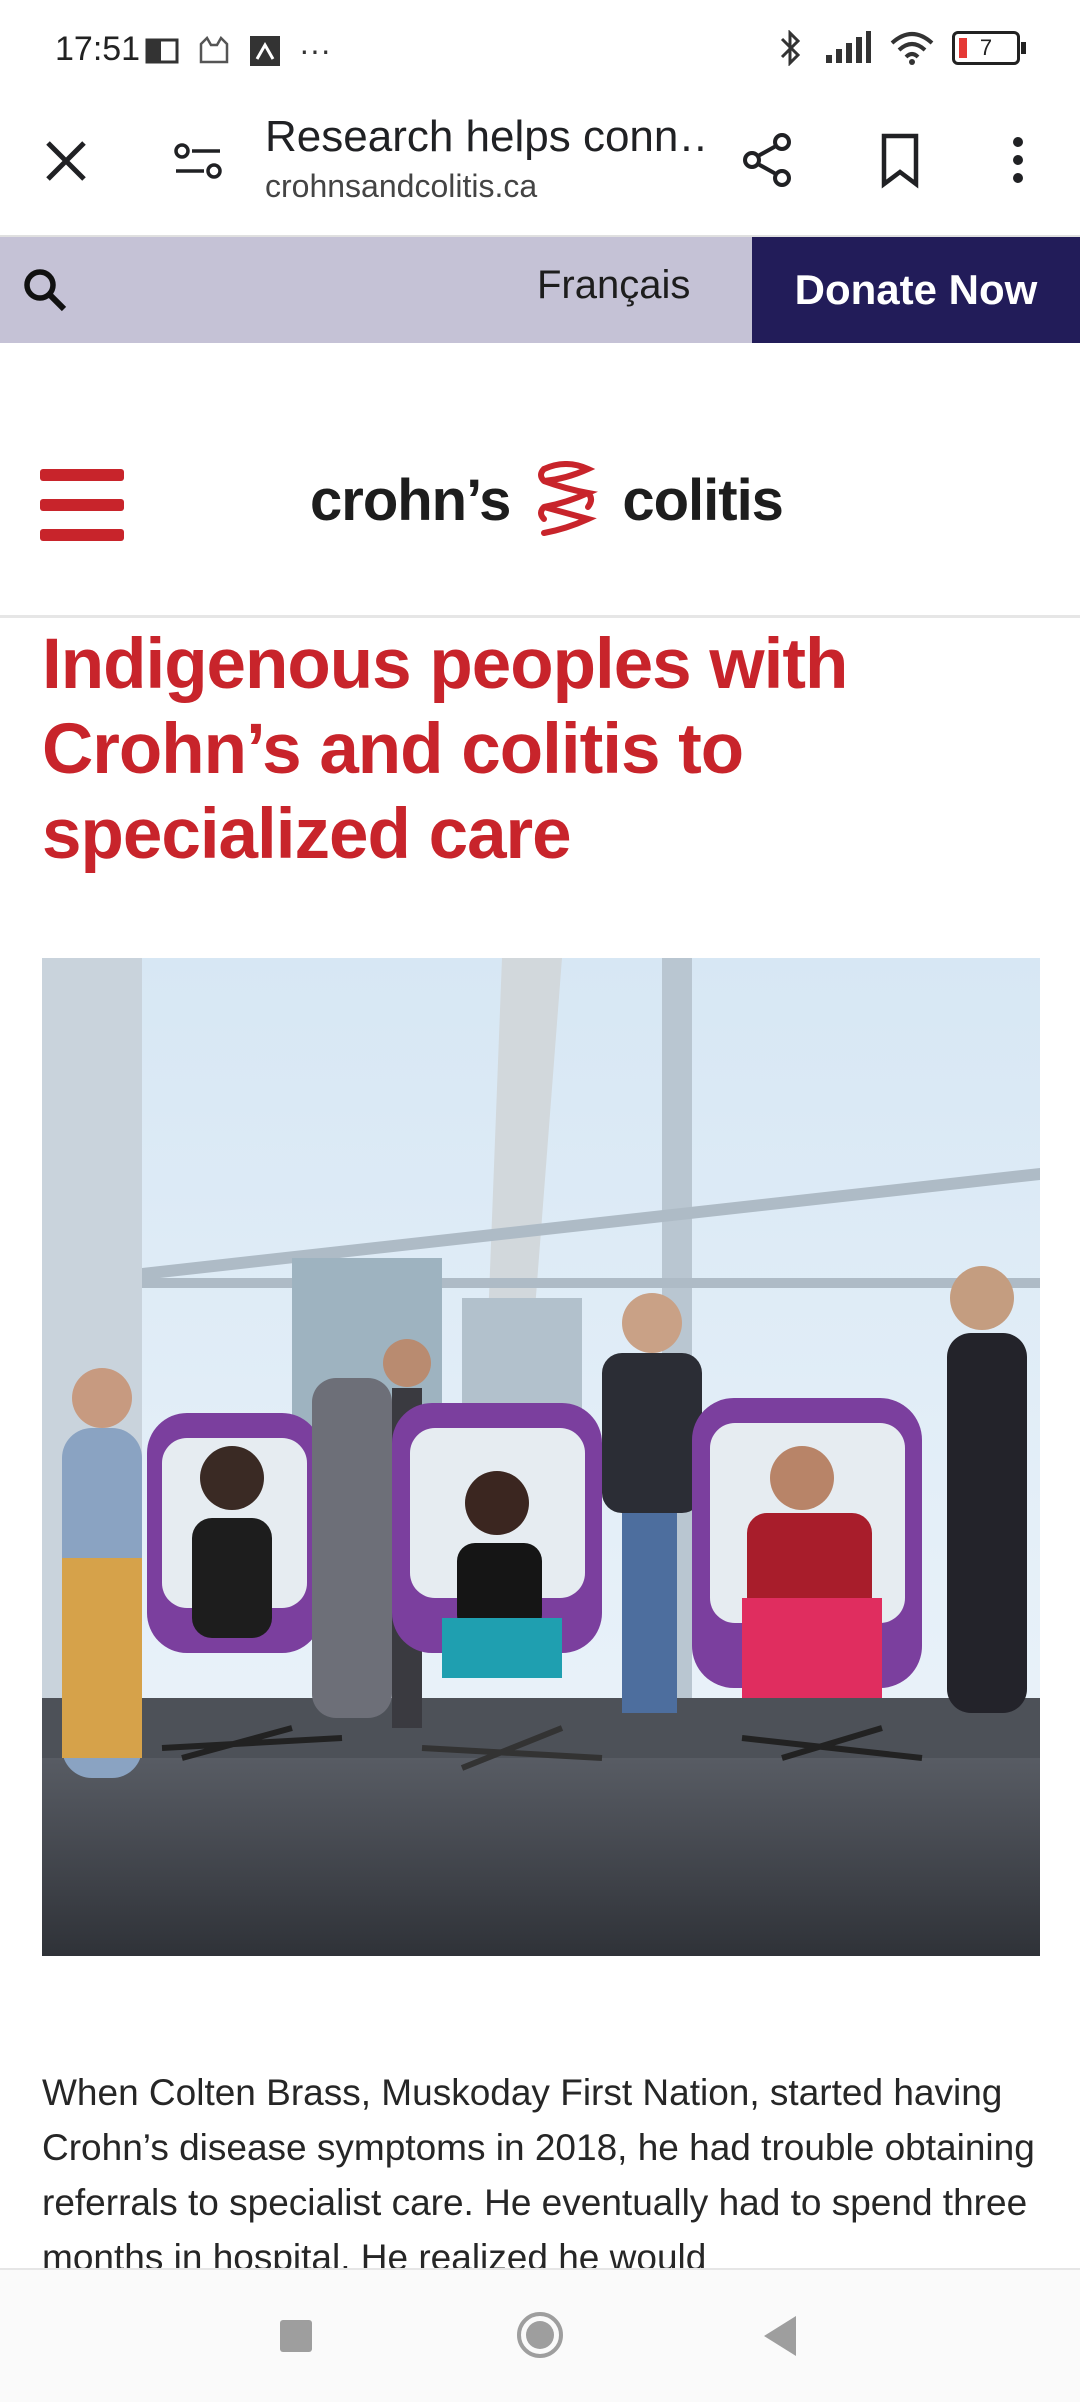  I want to click on page-url: crohnsandcolitis.ca, so click(401, 186).